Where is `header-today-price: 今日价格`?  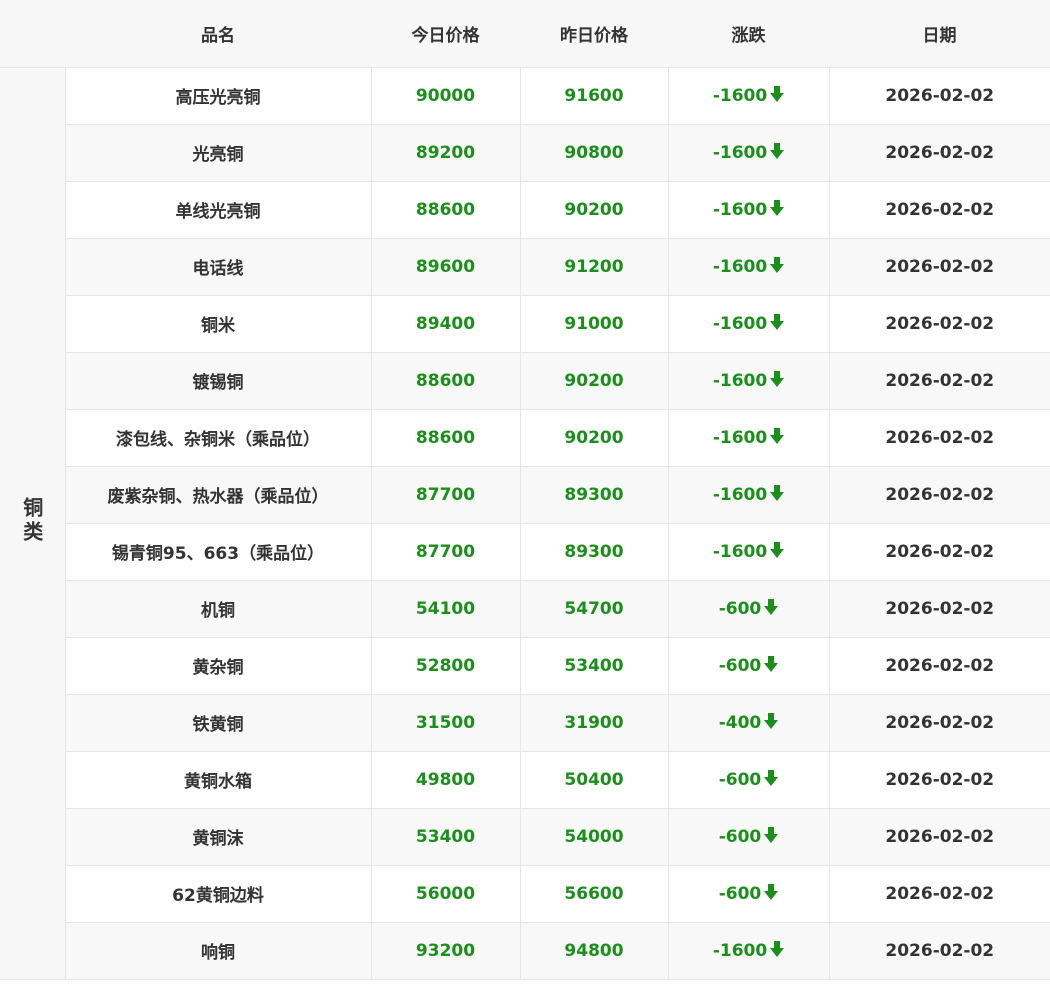 header-today-price: 今日价格 is located at coordinates (445, 34).